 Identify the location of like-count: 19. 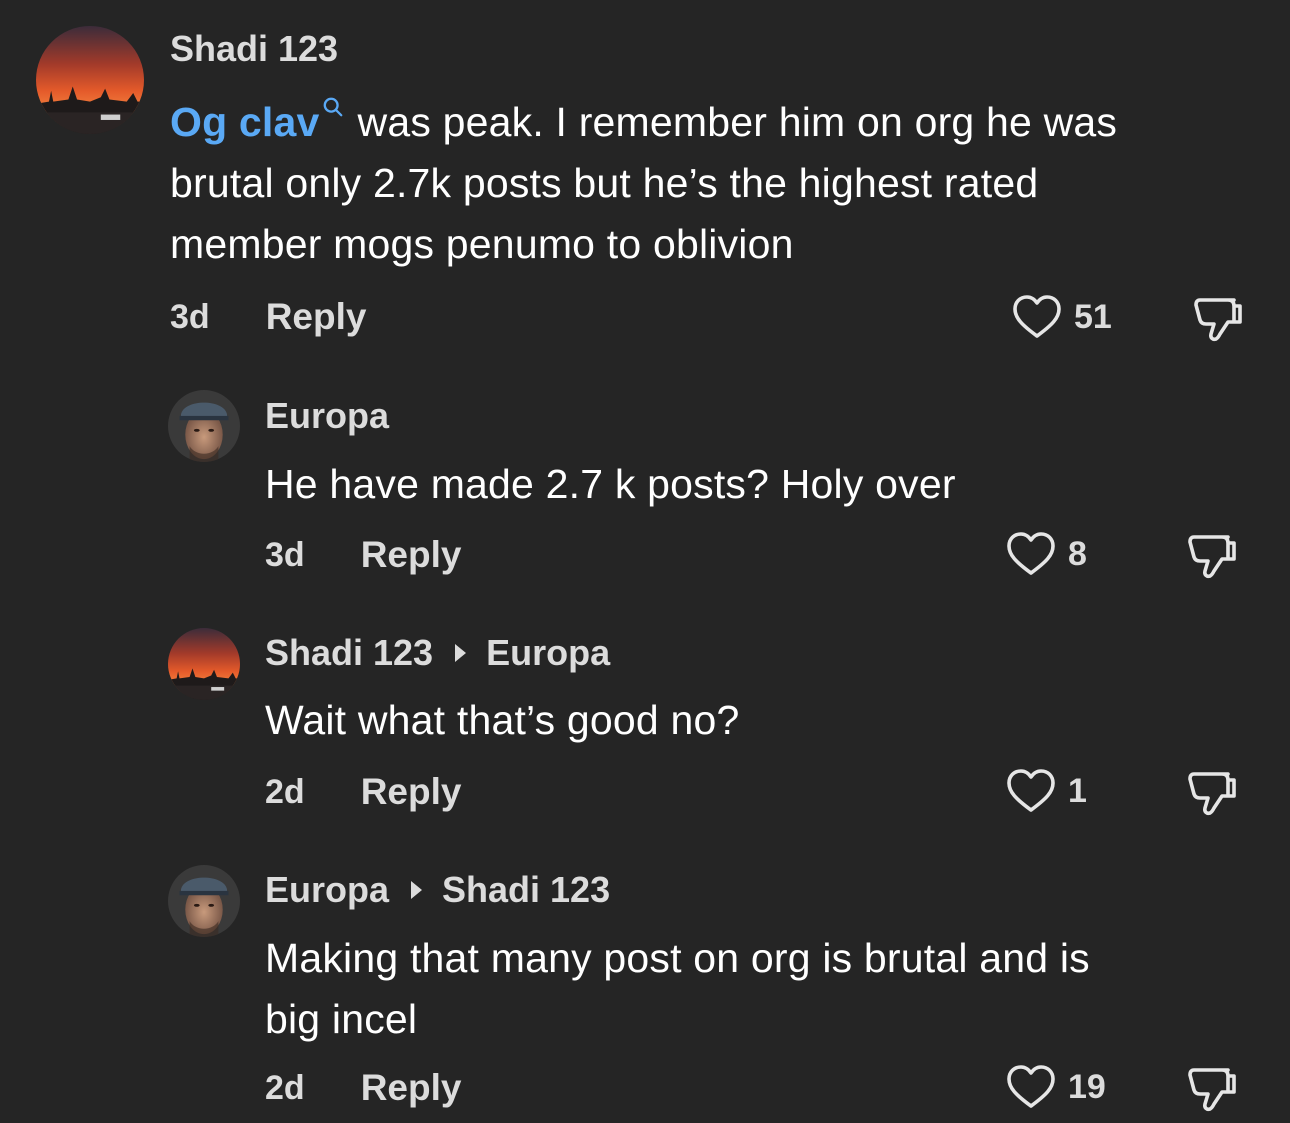
(1087, 1086).